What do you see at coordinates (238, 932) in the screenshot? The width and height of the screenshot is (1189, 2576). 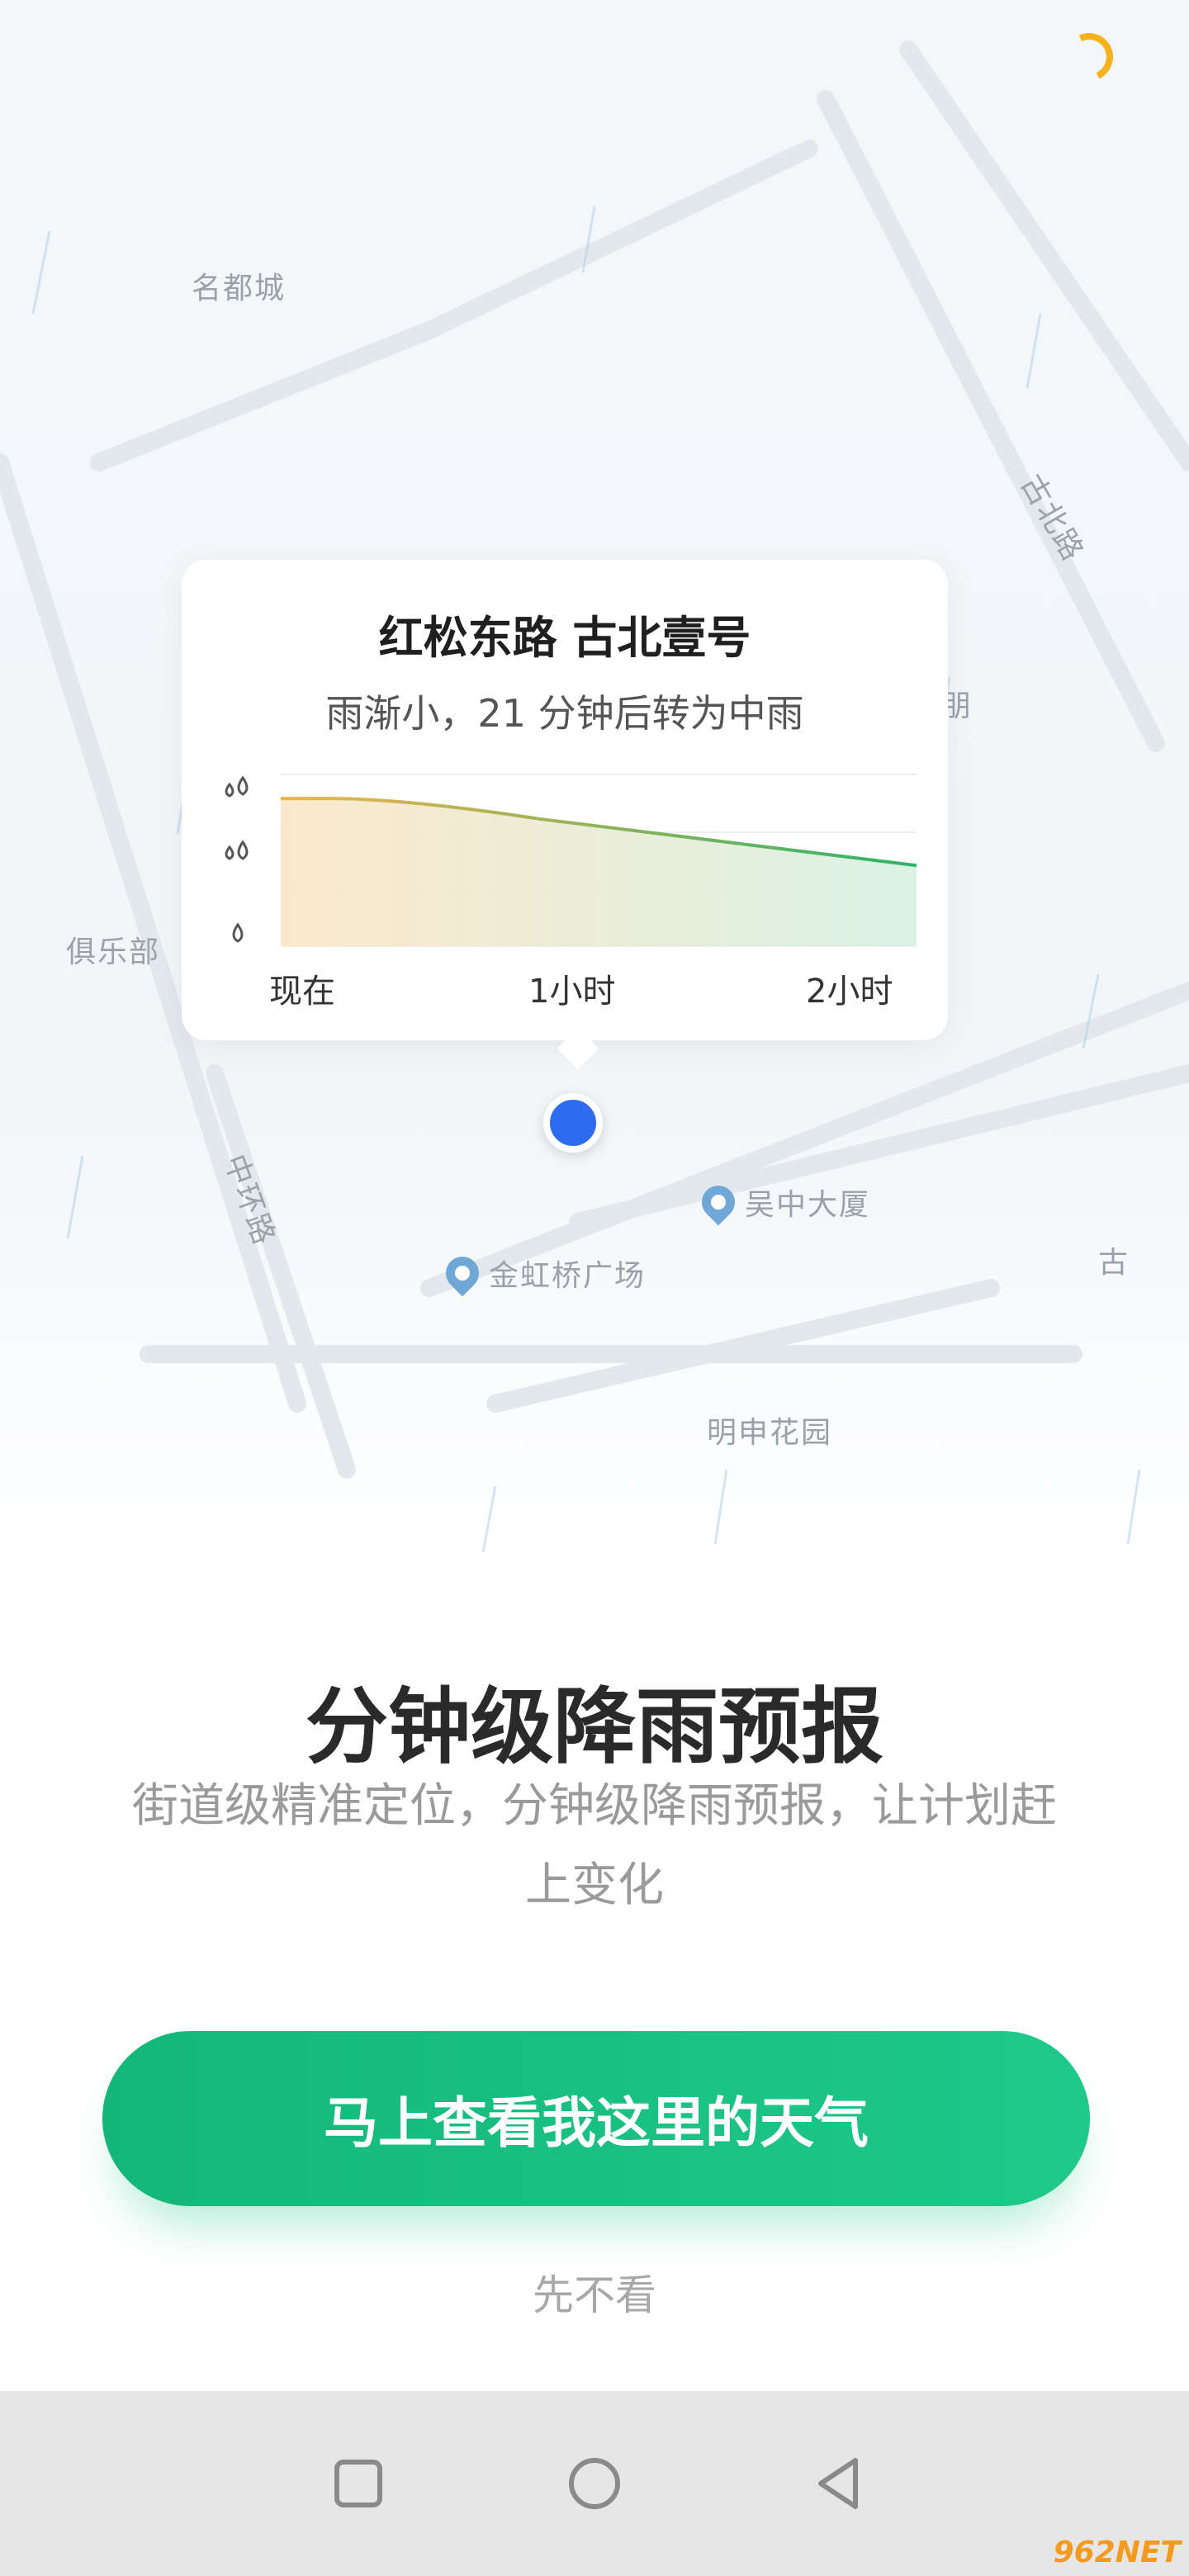 I see `light-rain-icon` at bounding box center [238, 932].